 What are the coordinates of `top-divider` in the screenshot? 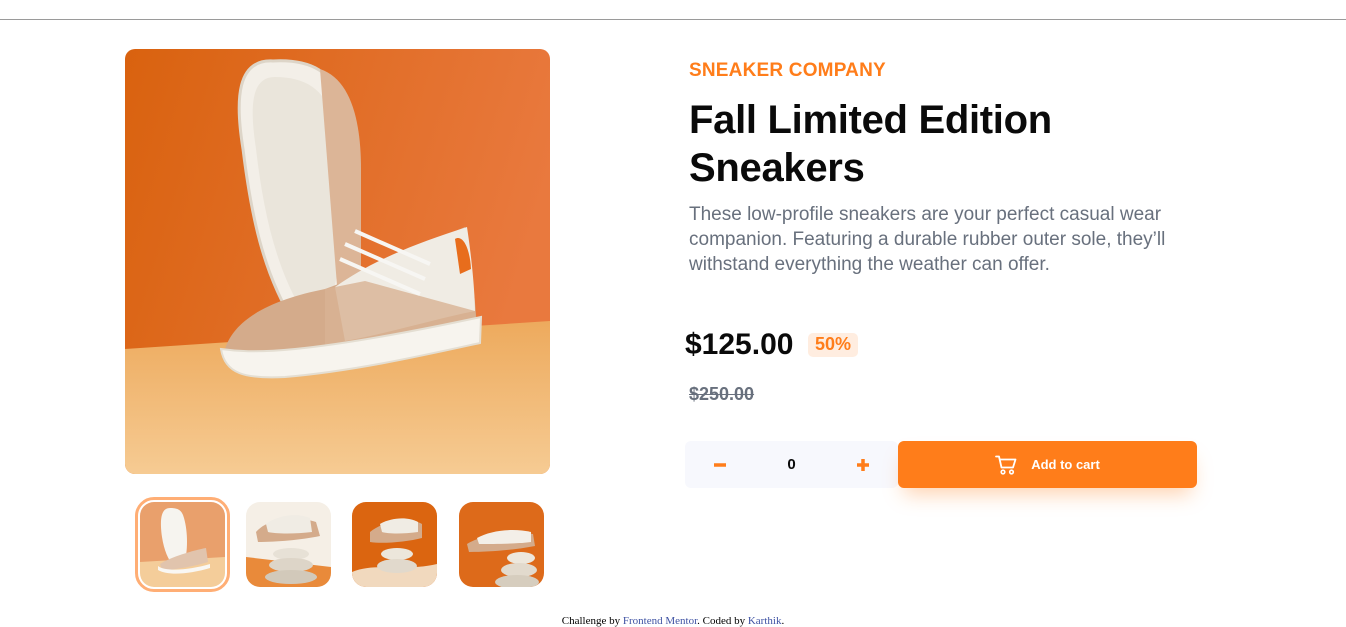 It's located at (673, 19).